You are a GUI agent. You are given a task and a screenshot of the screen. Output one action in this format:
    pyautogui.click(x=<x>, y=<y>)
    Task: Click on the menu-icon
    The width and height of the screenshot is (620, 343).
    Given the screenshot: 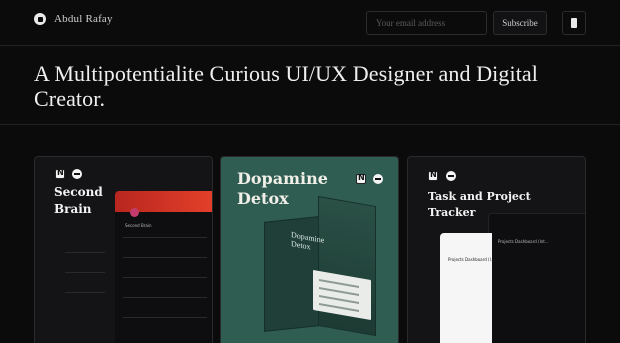 What is the action you would take?
    pyautogui.click(x=574, y=23)
    